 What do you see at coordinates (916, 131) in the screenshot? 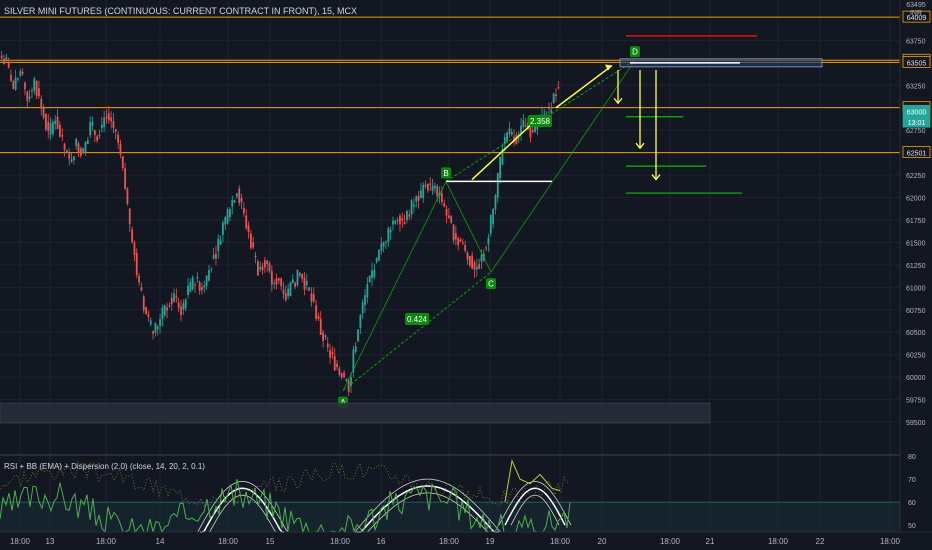
I see `price-tick-label: 62750` at bounding box center [916, 131].